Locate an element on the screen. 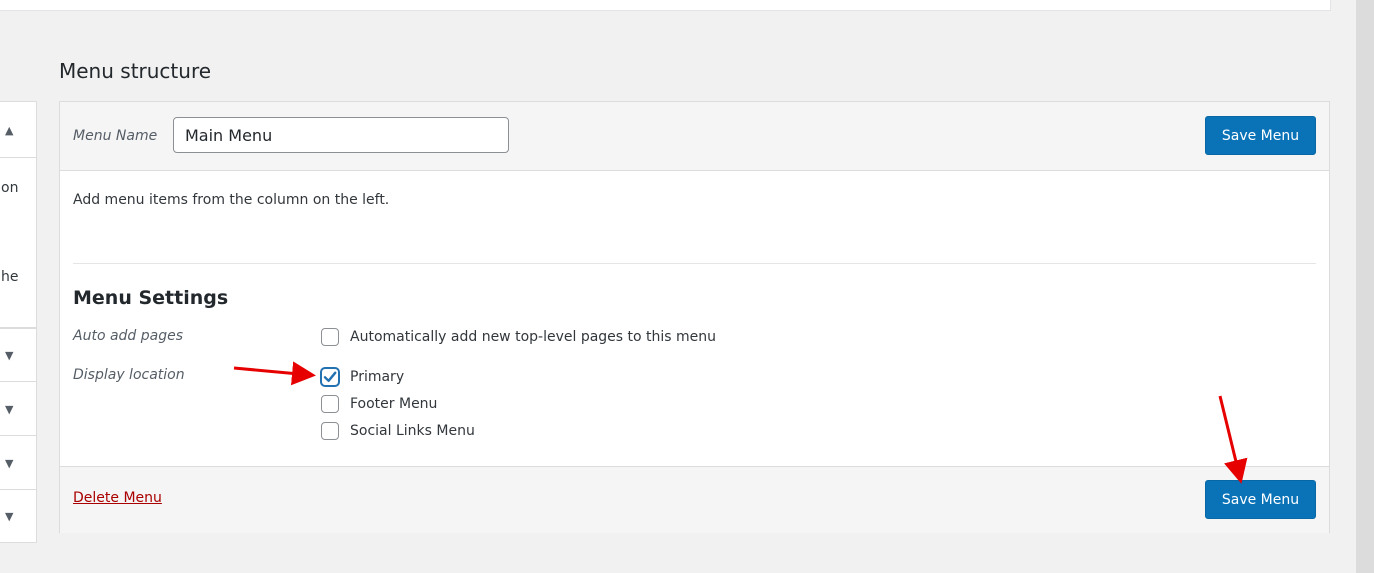 The width and height of the screenshot is (1374, 573). top-panel is located at coordinates (665, 5).